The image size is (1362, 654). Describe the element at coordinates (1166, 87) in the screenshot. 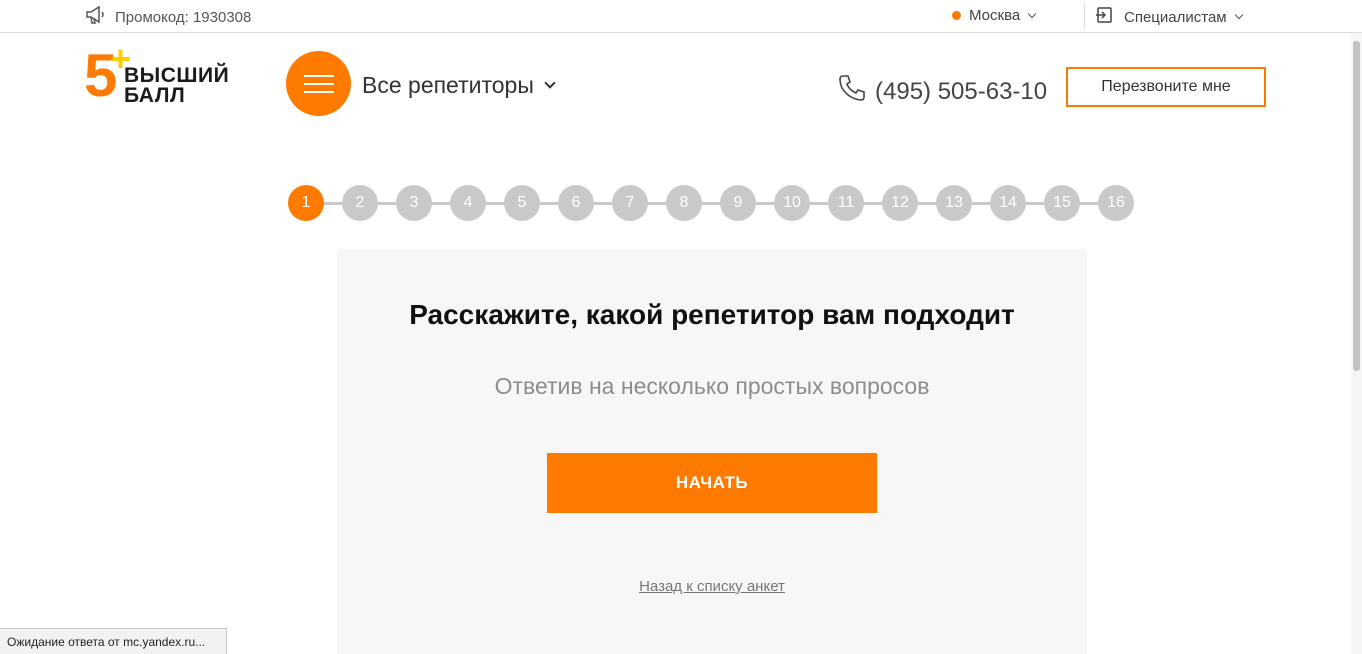

I see `callback-button: Перезвоните мне` at that location.